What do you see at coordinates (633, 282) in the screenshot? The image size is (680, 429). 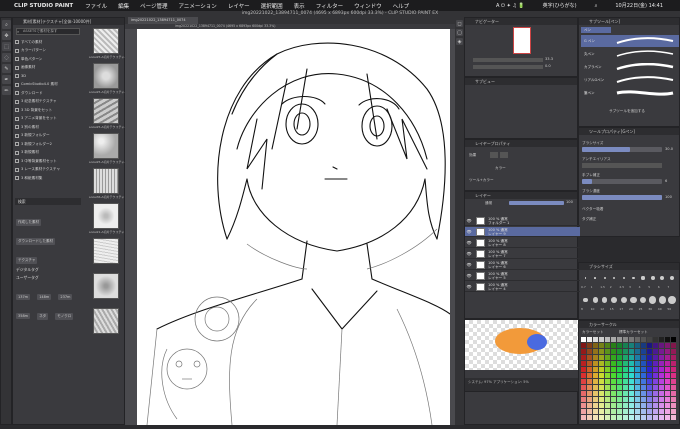 I see `brush-size-option: 3` at bounding box center [633, 282].